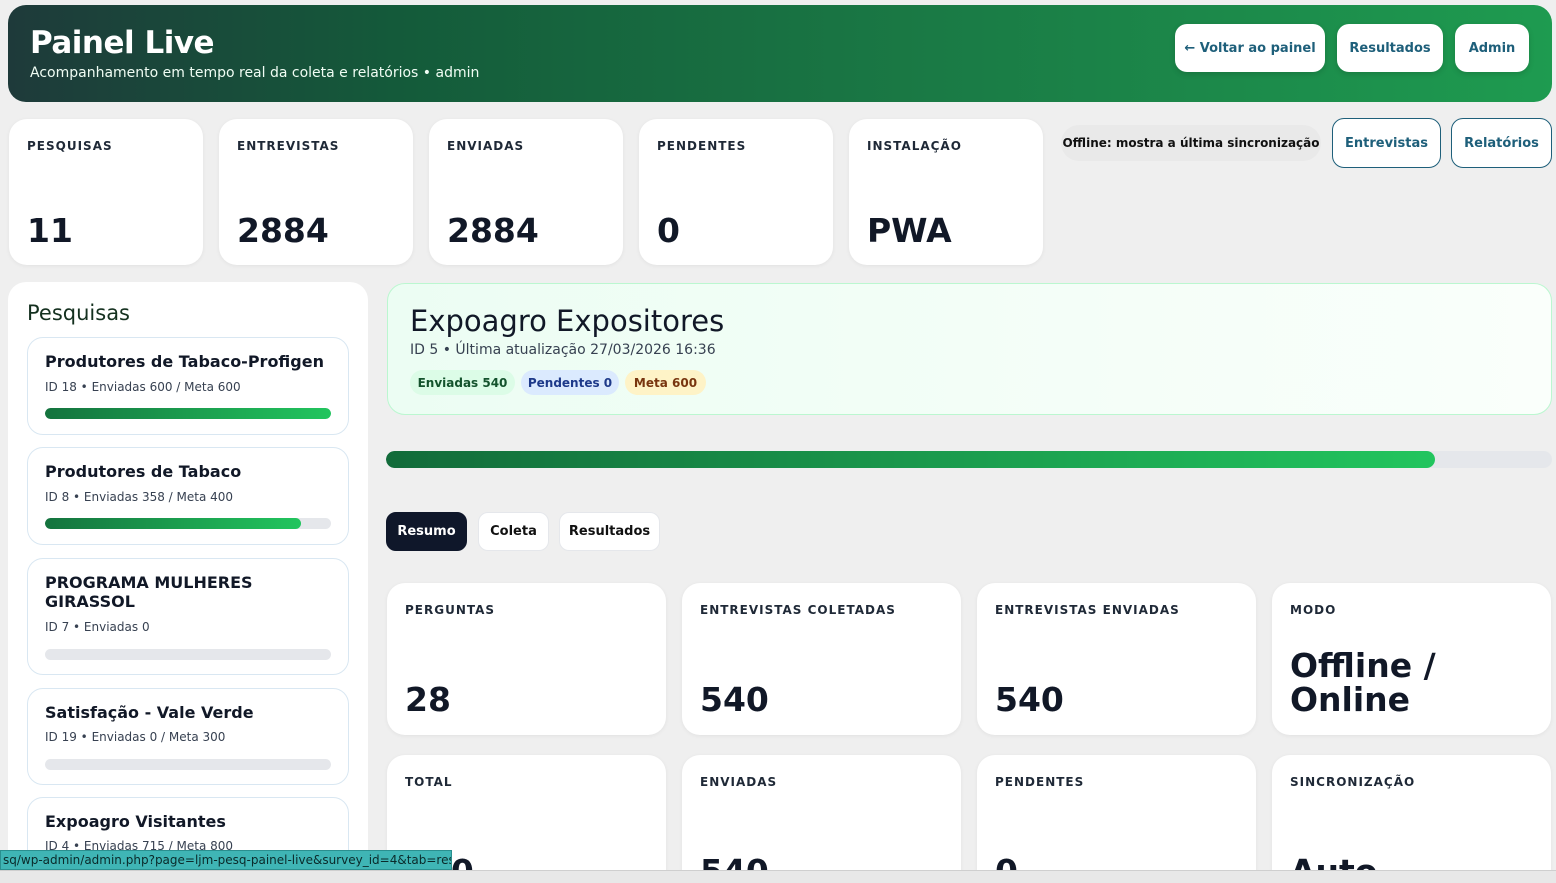 This screenshot has width=1556, height=883. I want to click on metric-value: 28, so click(428, 699).